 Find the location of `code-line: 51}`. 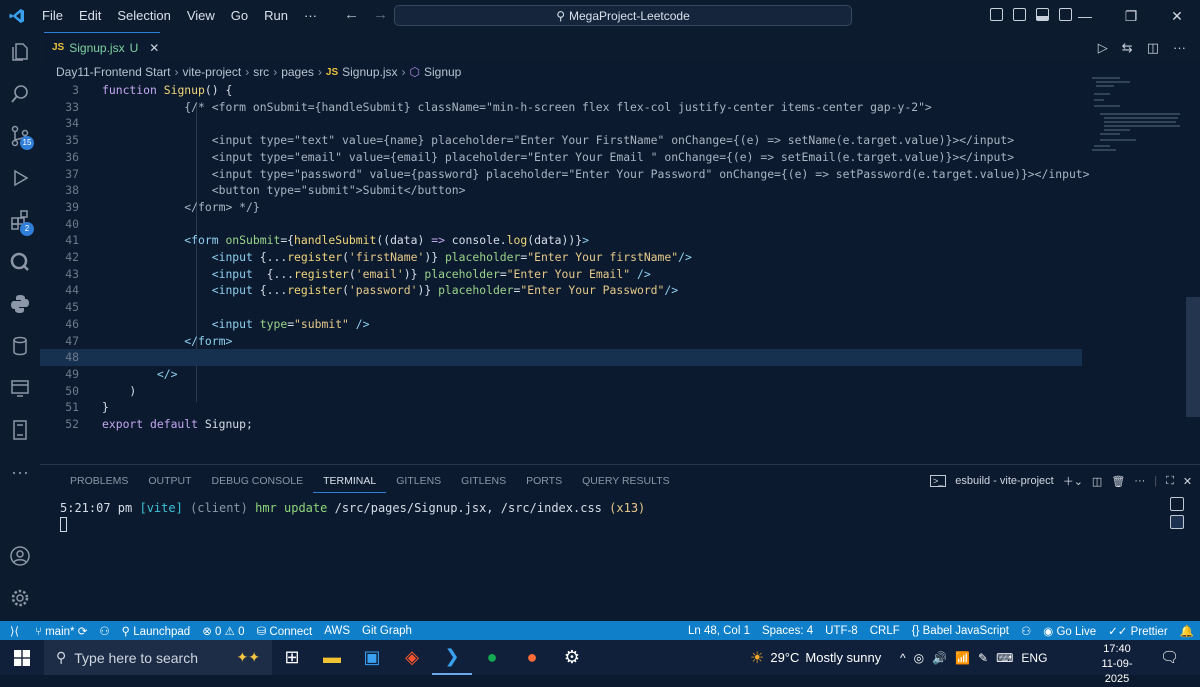

code-line: 51} is located at coordinates (561, 407).